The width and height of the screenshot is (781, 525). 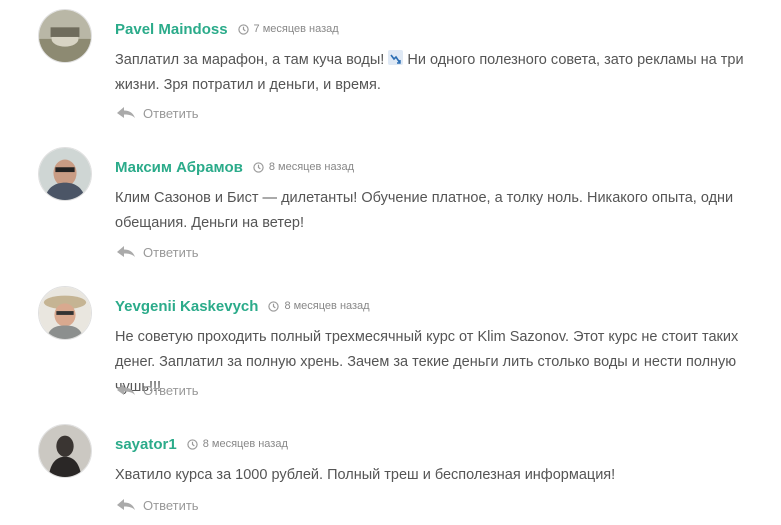 I want to click on comment-author: Yevgenii Kaskevych, so click(x=186, y=306).